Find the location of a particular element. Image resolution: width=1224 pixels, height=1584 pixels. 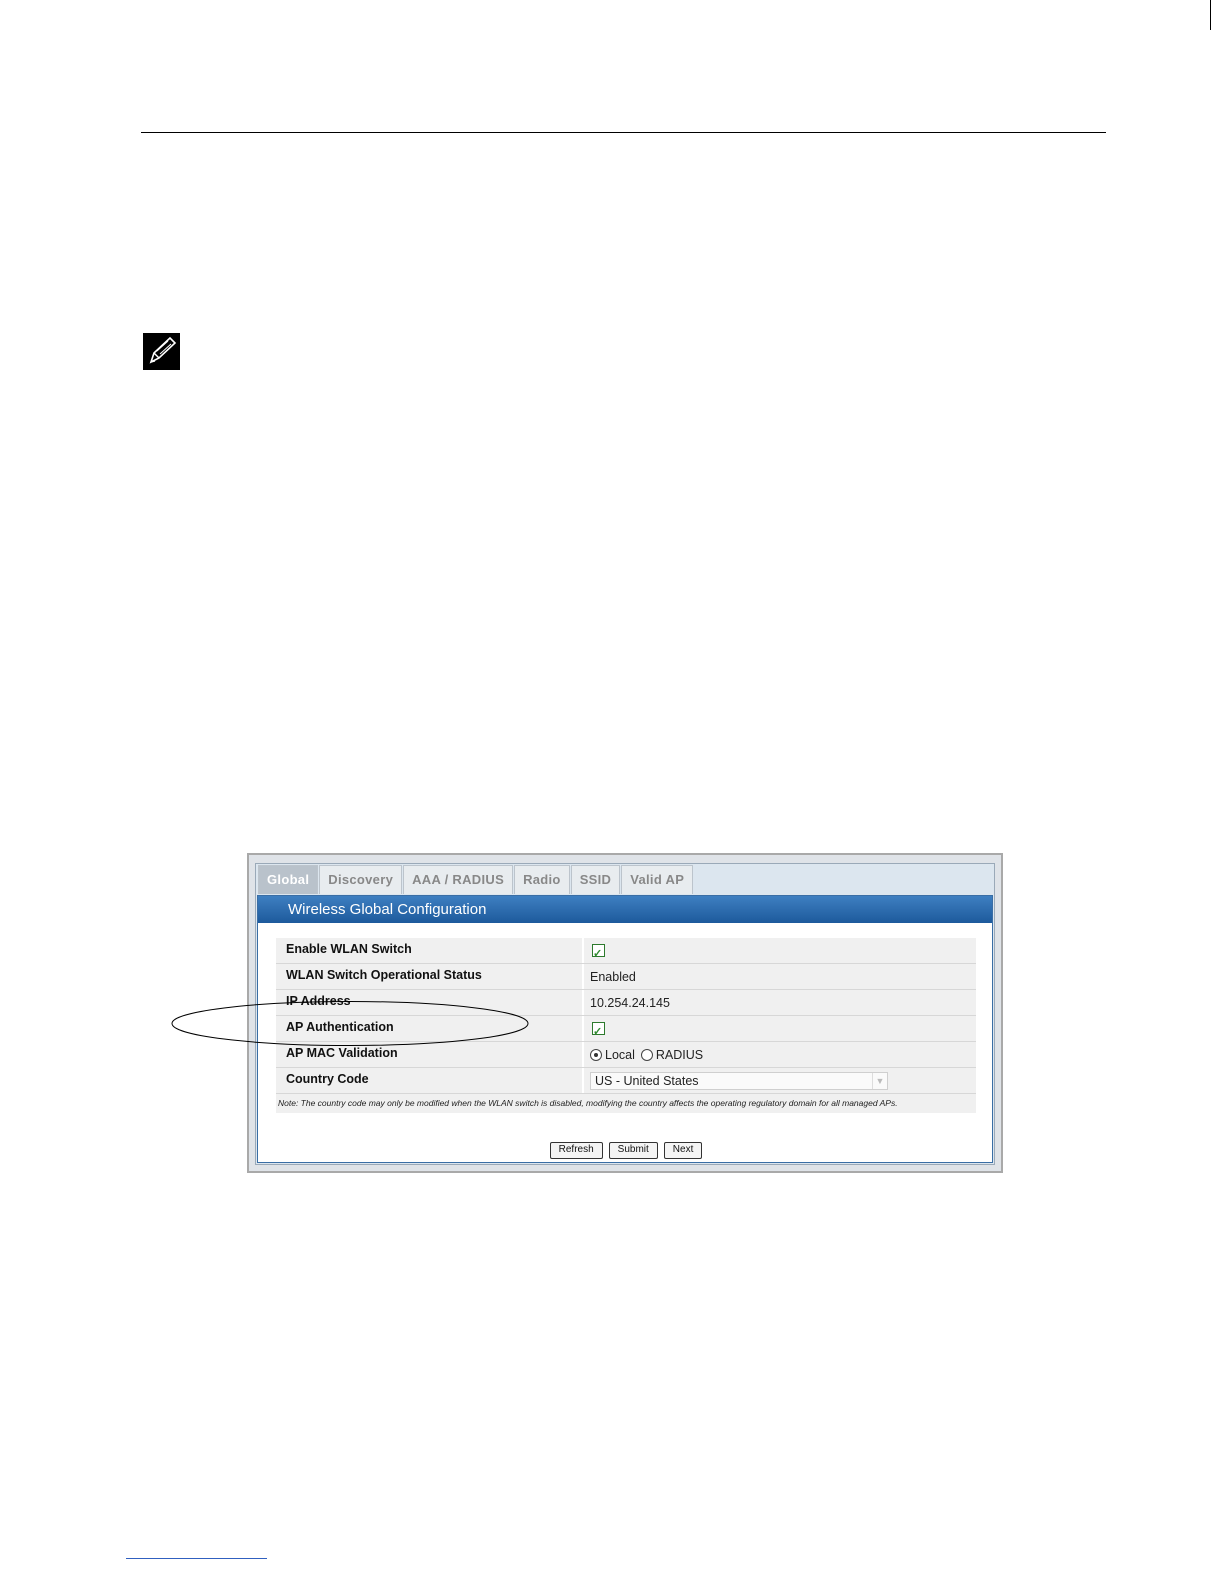

table-row: Enable WLAN Switch is located at coordinates (626, 952).